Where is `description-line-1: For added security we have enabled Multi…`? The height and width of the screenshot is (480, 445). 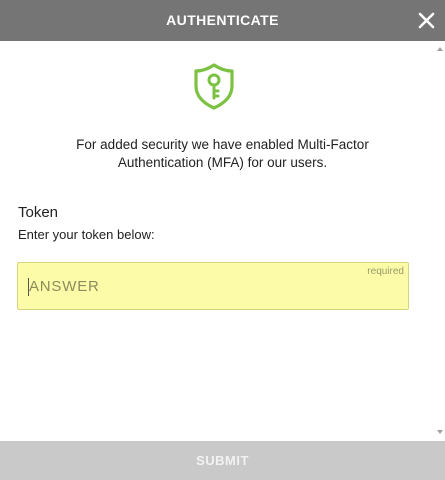 description-line-1: For added security we have enabled Multi… is located at coordinates (222, 144).